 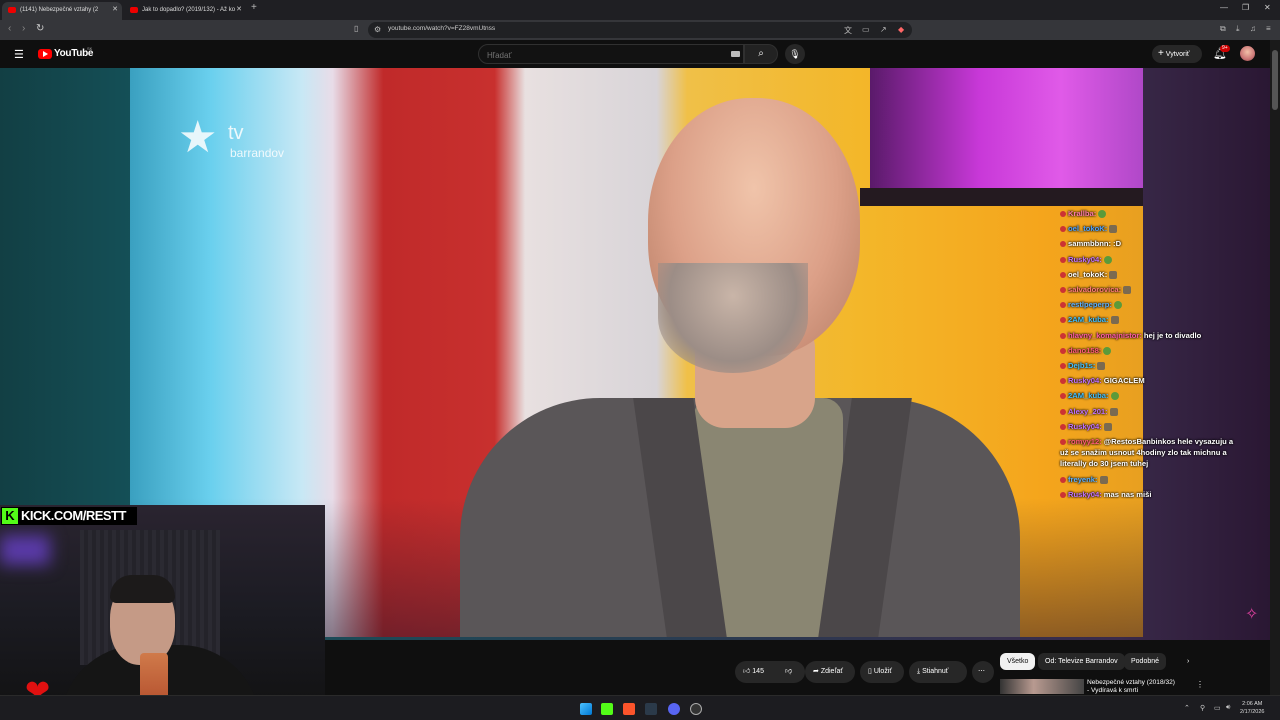 I want to click on tab-title: Jak to dopadlo? (2019/132) - Až ko, so click(x=189, y=10).